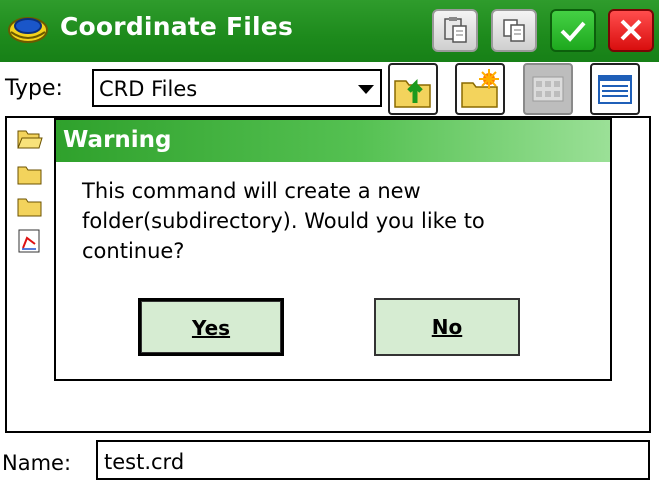 Image resolution: width=659 pixels, height=485 pixels. I want to click on crd-file-icon, so click(29, 241).